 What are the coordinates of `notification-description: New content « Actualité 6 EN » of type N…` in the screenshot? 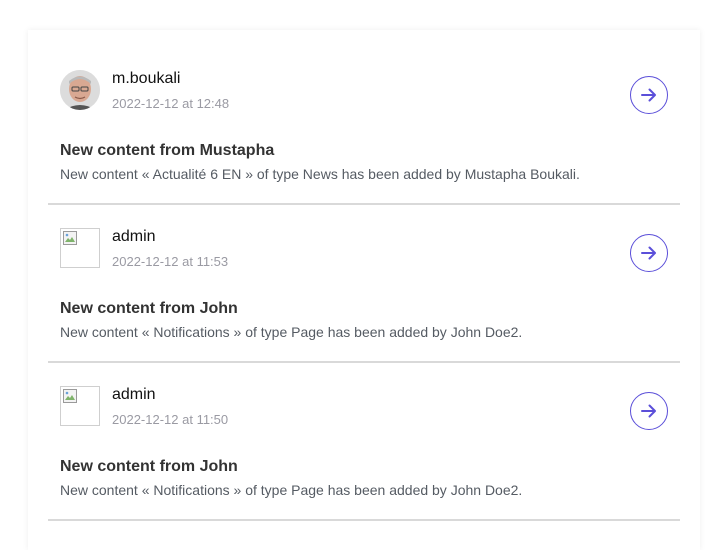 It's located at (320, 174).